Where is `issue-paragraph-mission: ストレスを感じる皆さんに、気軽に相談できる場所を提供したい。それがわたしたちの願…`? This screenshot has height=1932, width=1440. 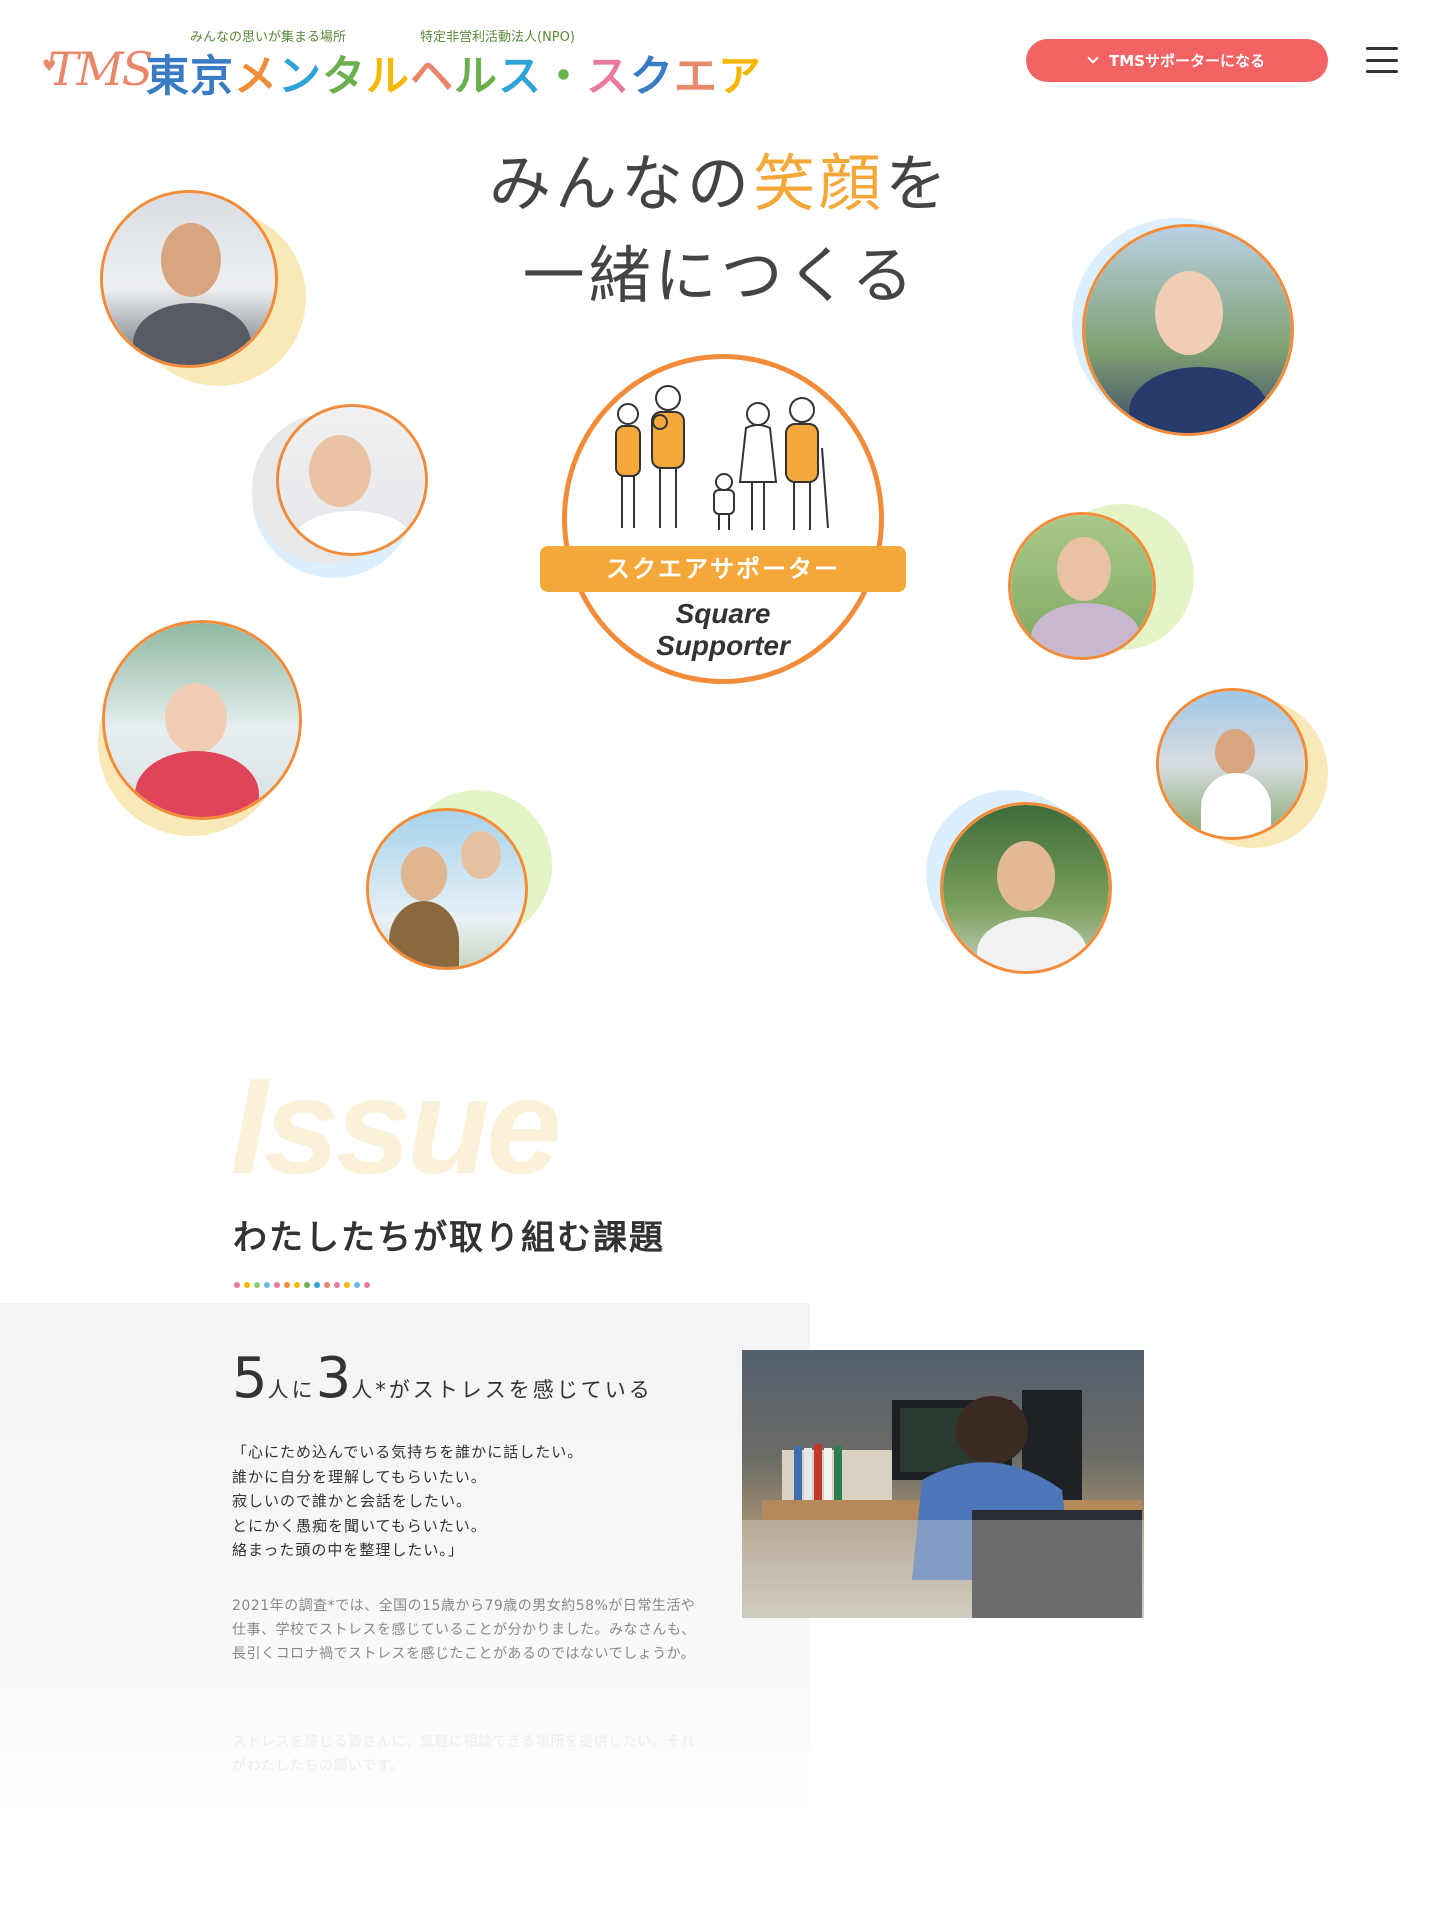
issue-paragraph-mission: ストレスを感じる皆さんに、気軽に相談できる場所を提供したい。それがわたしたちの願… is located at coordinates (464, 1754).